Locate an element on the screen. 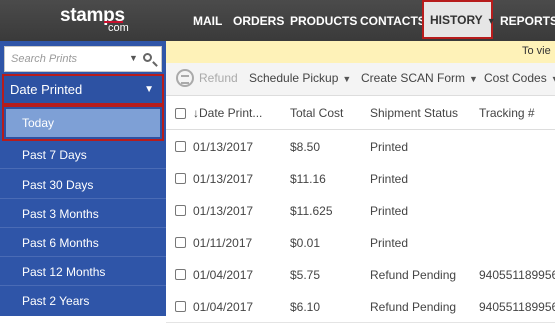 Image resolution: width=555 pixels, height=323 pixels. sidebar-item-today: Today is located at coordinates (83, 123).